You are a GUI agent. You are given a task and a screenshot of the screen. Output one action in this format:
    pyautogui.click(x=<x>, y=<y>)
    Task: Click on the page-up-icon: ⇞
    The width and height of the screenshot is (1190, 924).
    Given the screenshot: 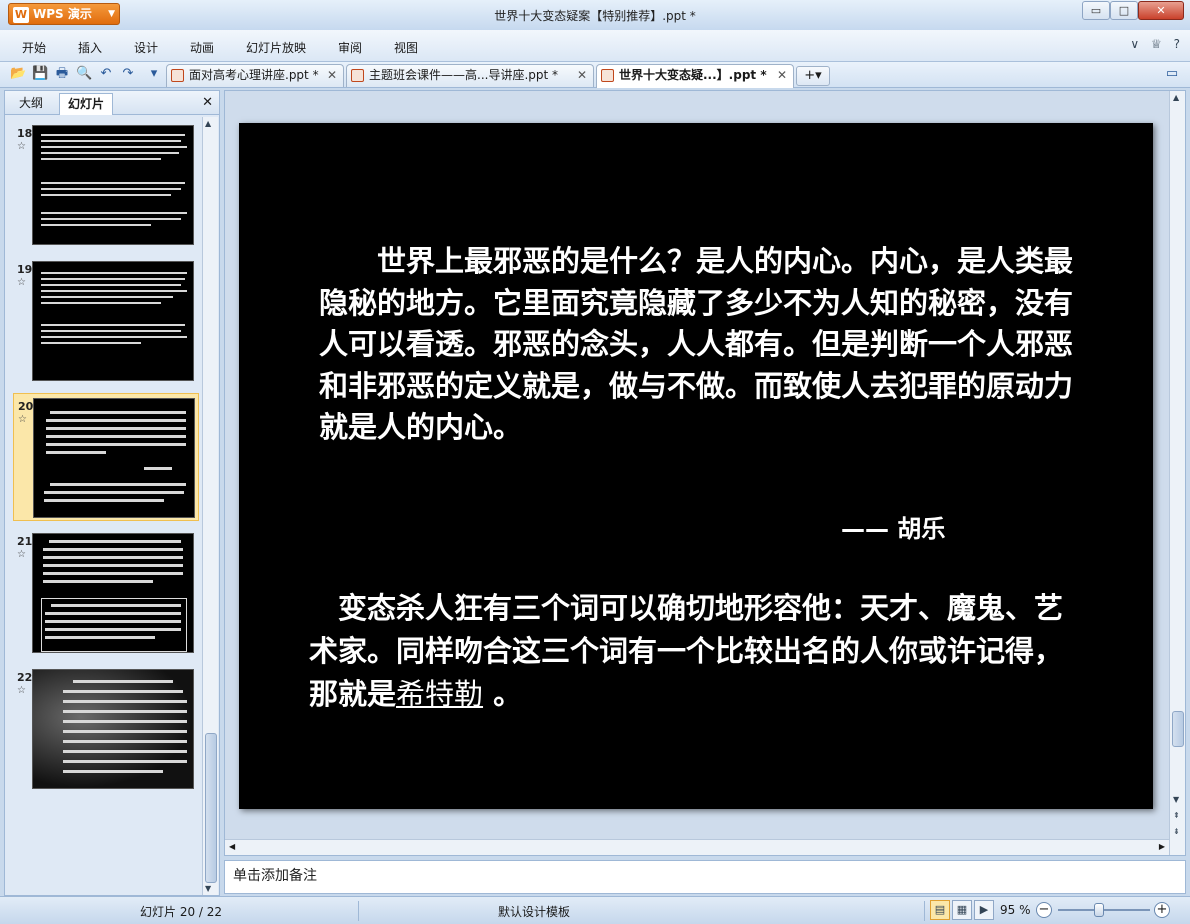 What is the action you would take?
    pyautogui.click(x=1176, y=815)
    